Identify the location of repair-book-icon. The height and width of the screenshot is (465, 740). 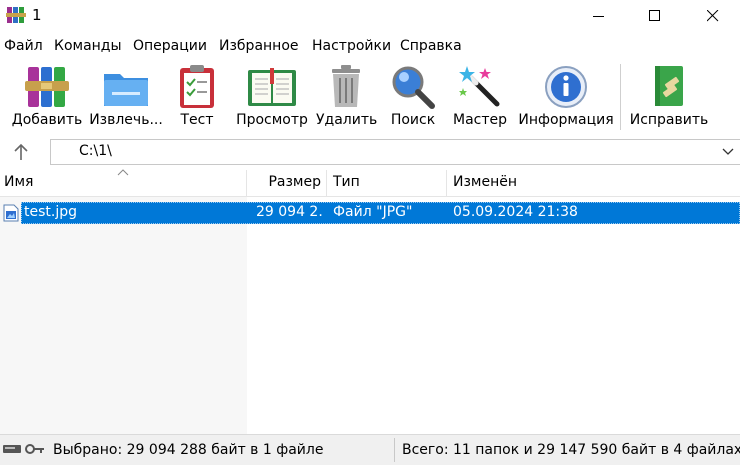
(669, 86).